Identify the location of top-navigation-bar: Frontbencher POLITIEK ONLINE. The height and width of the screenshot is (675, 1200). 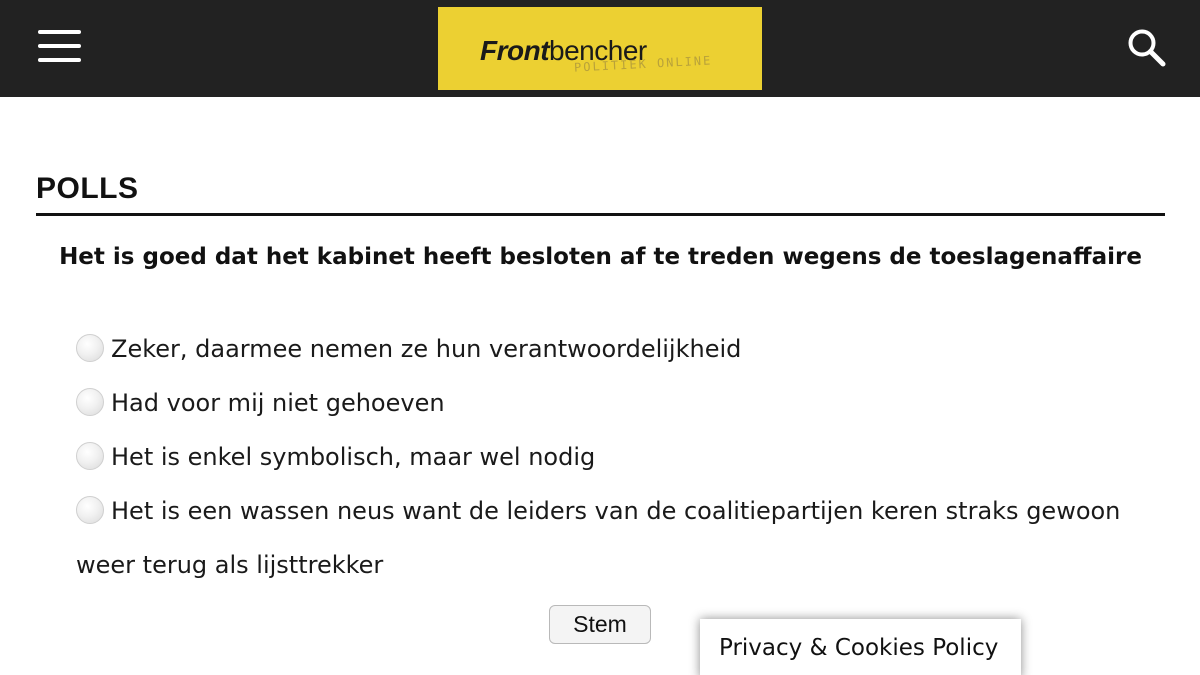
(600, 48).